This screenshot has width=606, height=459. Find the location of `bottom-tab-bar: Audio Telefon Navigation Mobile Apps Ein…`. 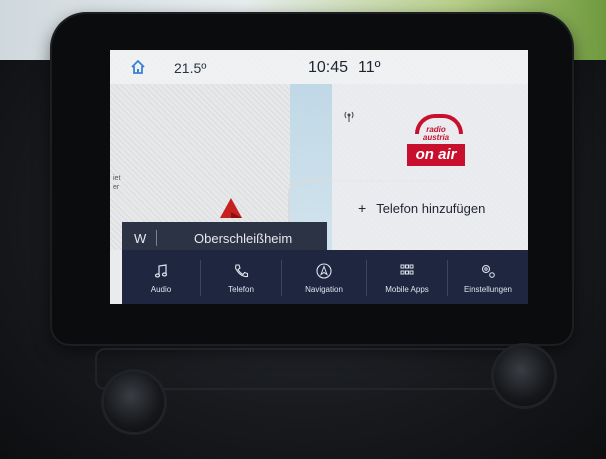

bottom-tab-bar: Audio Telefon Navigation Mobile Apps Ein… is located at coordinates (325, 277).